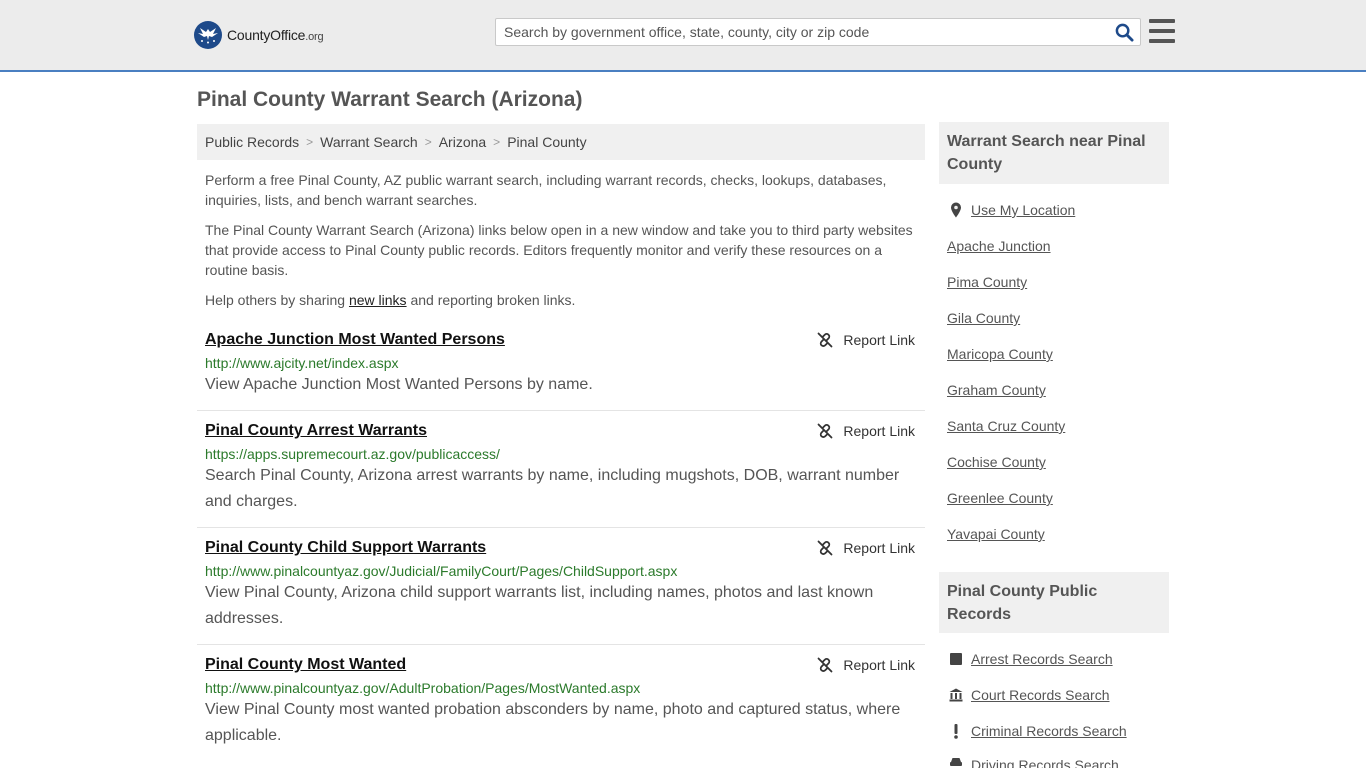 This screenshot has height=768, width=1366. What do you see at coordinates (987, 282) in the screenshot?
I see `nearby-link-pima-county: Pima County` at bounding box center [987, 282].